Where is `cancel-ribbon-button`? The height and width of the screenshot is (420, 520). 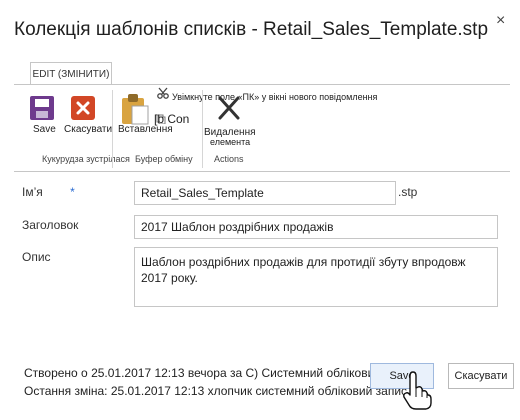
cancel-ribbon-button is located at coordinates (83, 111).